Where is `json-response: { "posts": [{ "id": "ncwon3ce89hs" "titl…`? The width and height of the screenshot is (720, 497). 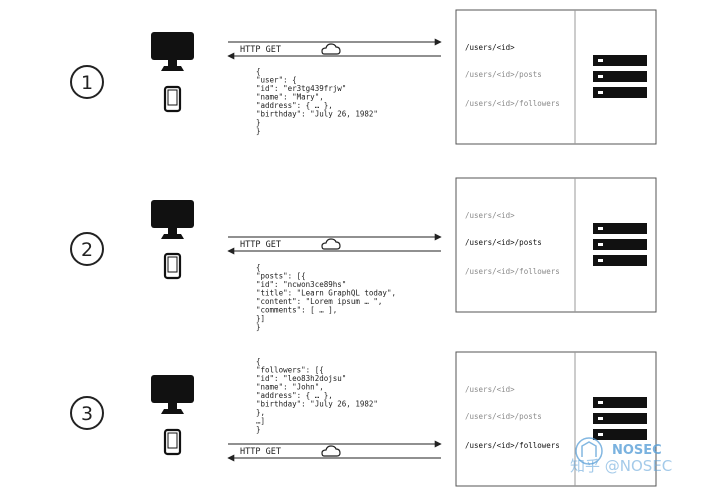 json-response: { "posts": [{ "id": "ncwon3ce89hs" "titl… is located at coordinates (326, 297).